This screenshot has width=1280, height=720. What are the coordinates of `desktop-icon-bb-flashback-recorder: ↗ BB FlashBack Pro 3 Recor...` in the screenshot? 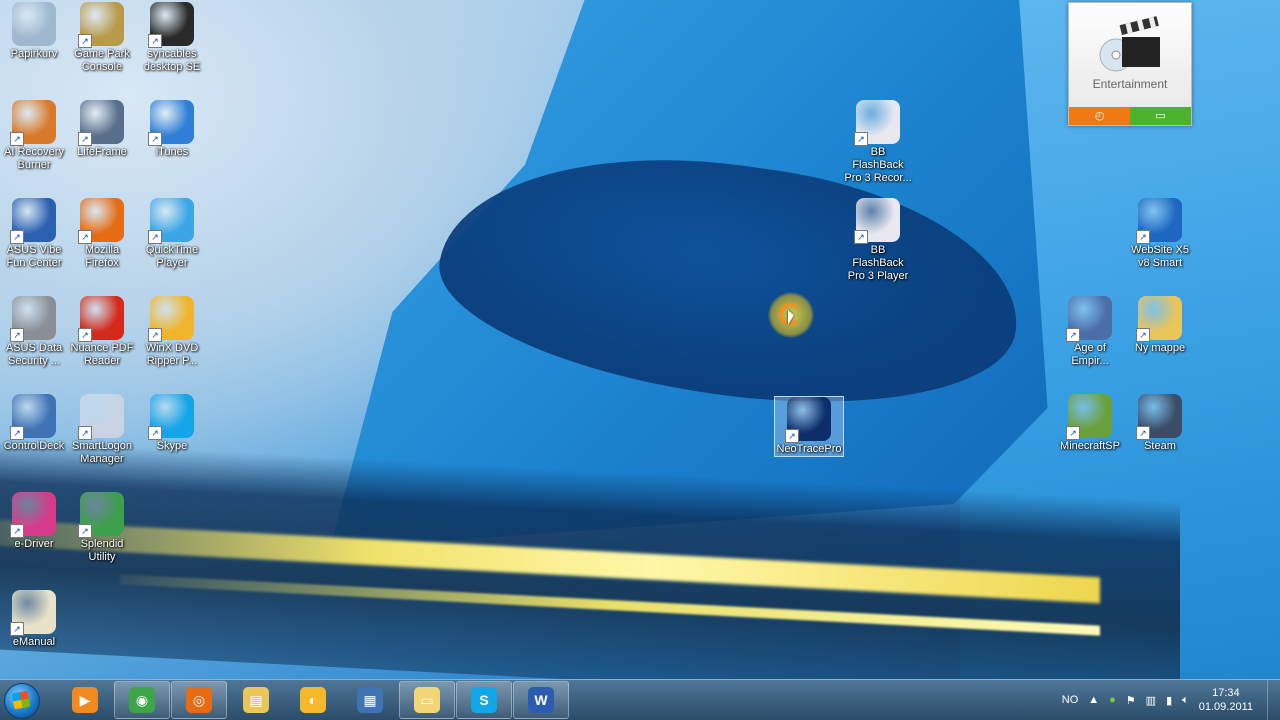 It's located at (878, 142).